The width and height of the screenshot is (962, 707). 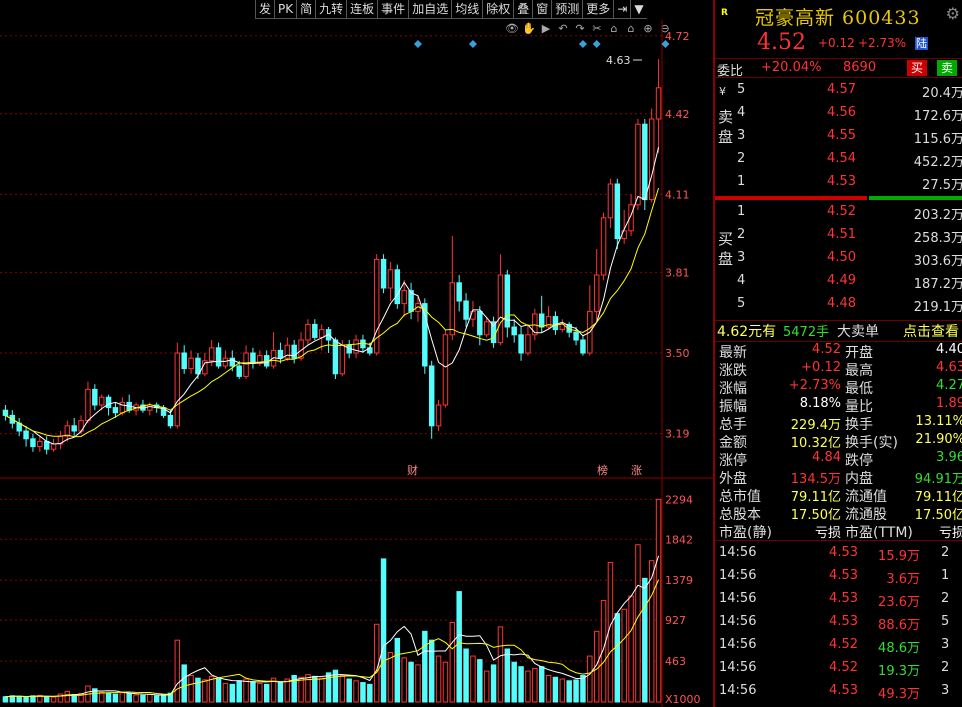 I want to click on book-row: 3 4.55 115.6万, so click(x=838, y=136).